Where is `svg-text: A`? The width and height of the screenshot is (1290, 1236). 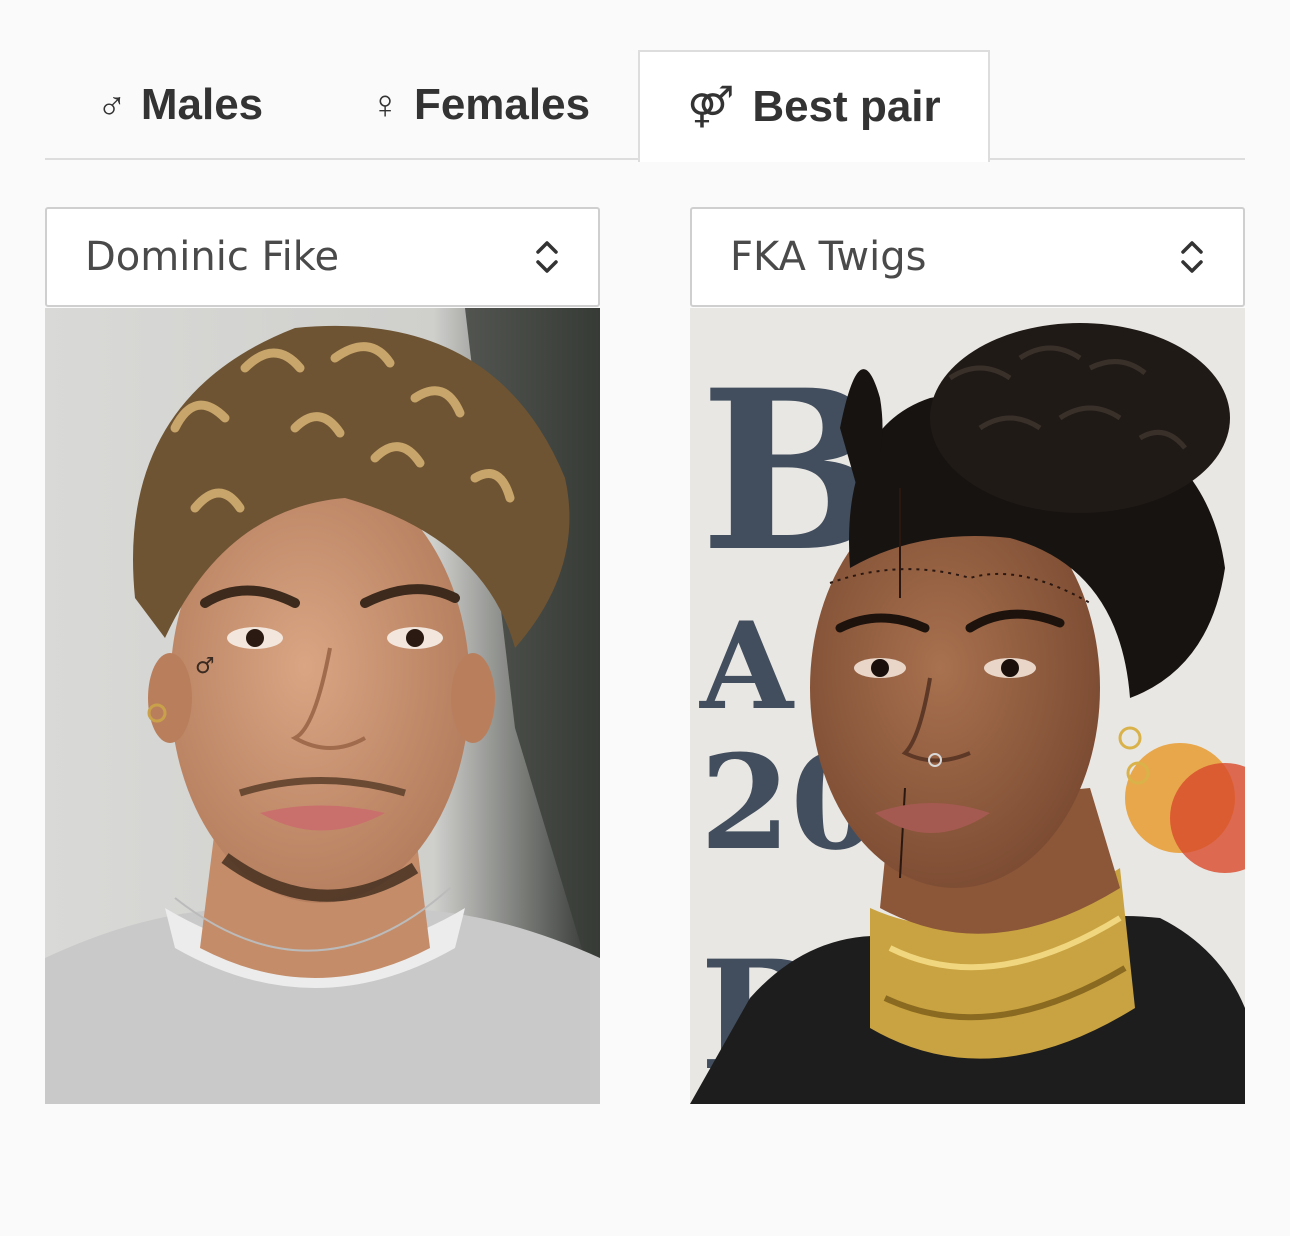 svg-text: A is located at coordinates (747, 666).